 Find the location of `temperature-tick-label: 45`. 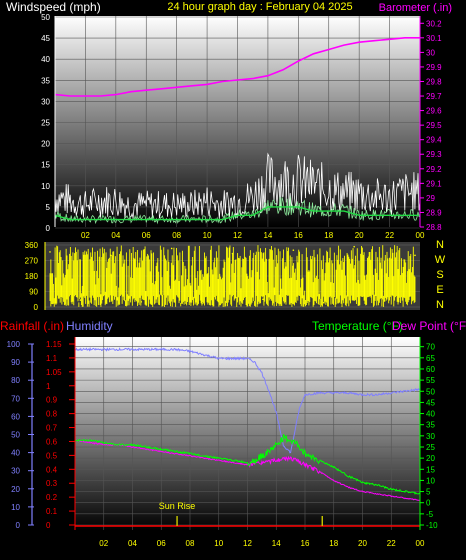

temperature-tick-label: 45 is located at coordinates (430, 402).